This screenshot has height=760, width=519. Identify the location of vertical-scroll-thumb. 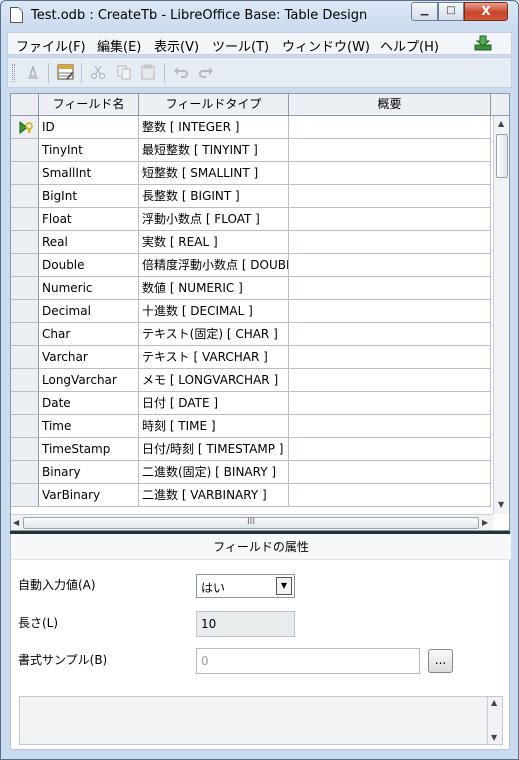
(502, 156).